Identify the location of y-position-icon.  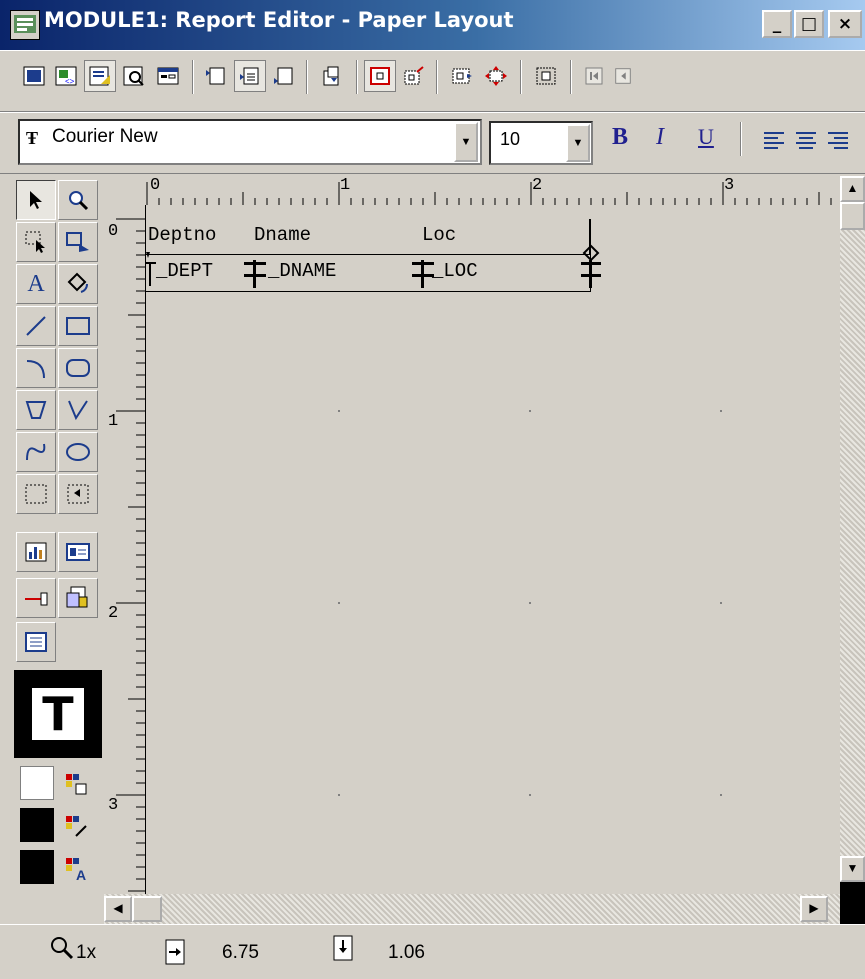
(344, 950).